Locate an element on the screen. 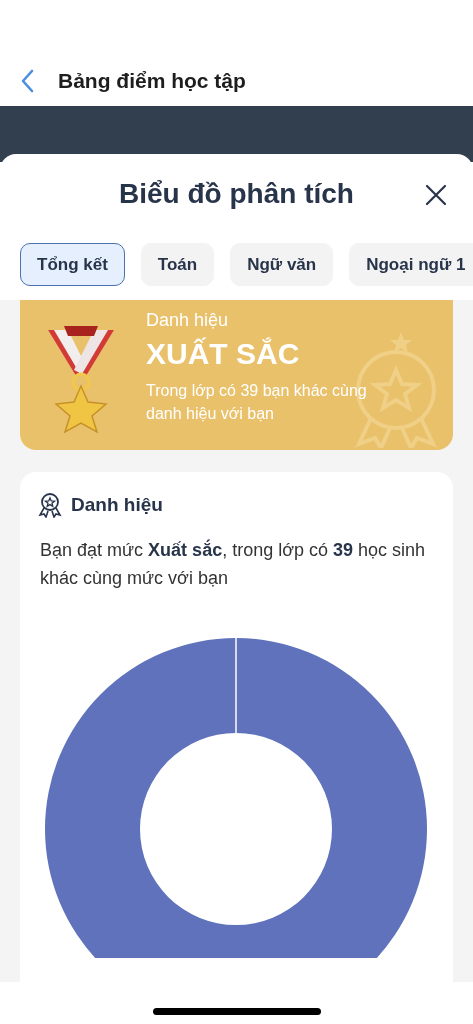  tab: Ngữ văn is located at coordinates (282, 264).